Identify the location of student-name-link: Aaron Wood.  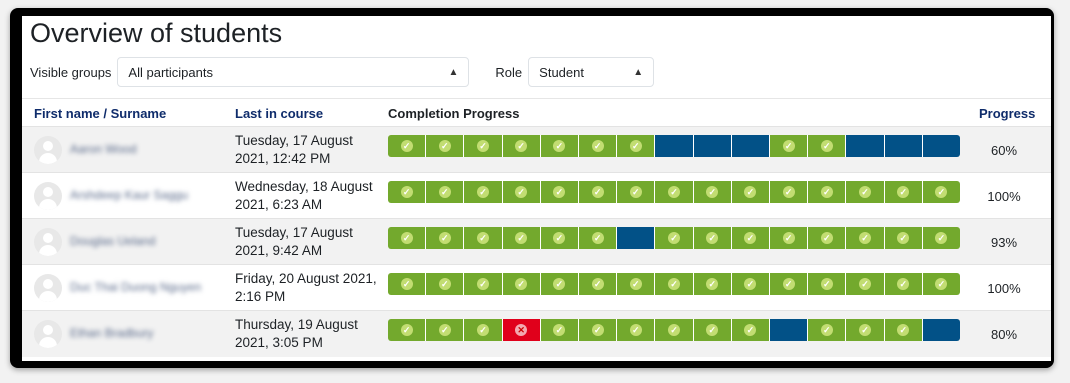
(103, 149).